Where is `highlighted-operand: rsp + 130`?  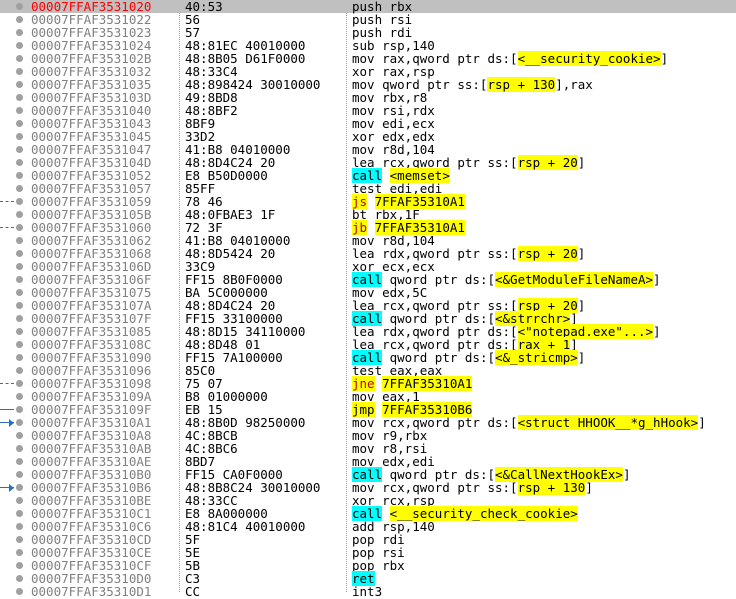
highlighted-operand: rsp + 130 is located at coordinates (551, 487).